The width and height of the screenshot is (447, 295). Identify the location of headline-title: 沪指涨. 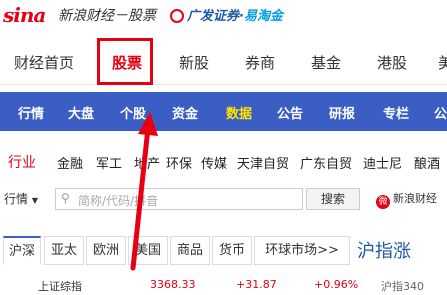
(384, 250).